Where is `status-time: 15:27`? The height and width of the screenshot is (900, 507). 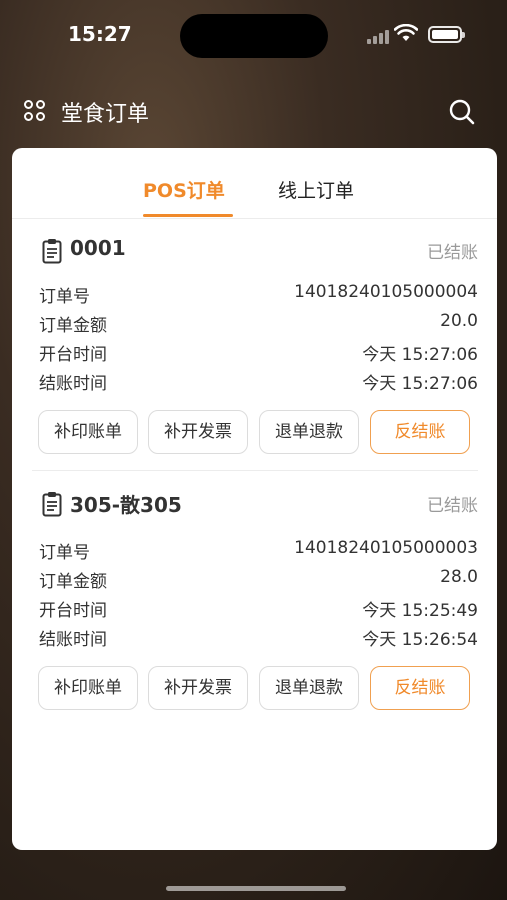 status-time: 15:27 is located at coordinates (100, 34).